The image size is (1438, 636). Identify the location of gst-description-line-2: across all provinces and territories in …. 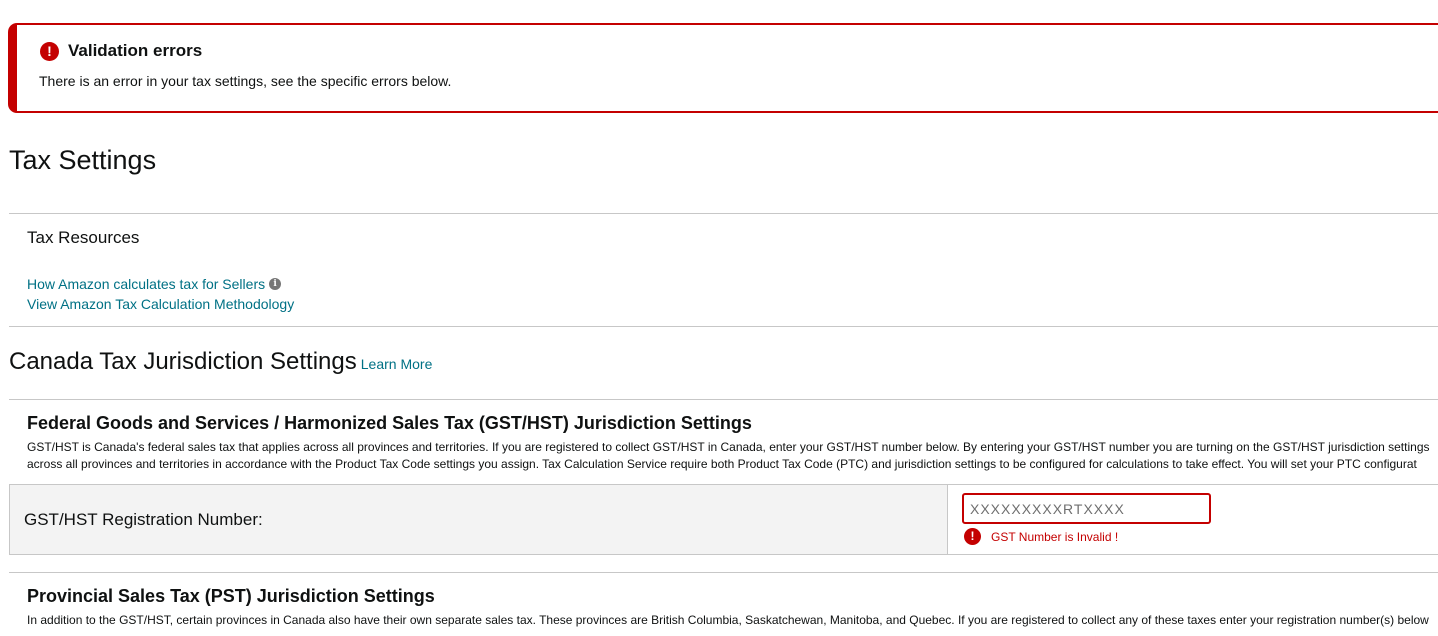
(722, 464).